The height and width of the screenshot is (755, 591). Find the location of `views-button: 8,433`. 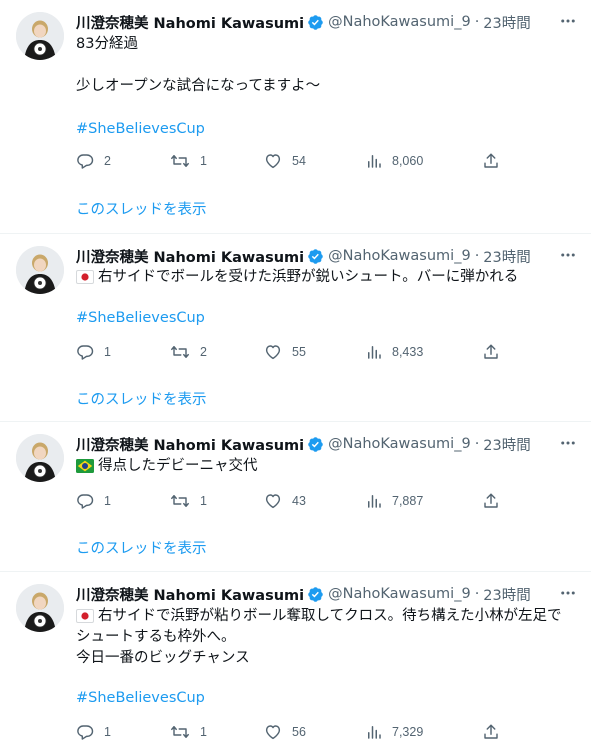

views-button: 8,433 is located at coordinates (394, 352).